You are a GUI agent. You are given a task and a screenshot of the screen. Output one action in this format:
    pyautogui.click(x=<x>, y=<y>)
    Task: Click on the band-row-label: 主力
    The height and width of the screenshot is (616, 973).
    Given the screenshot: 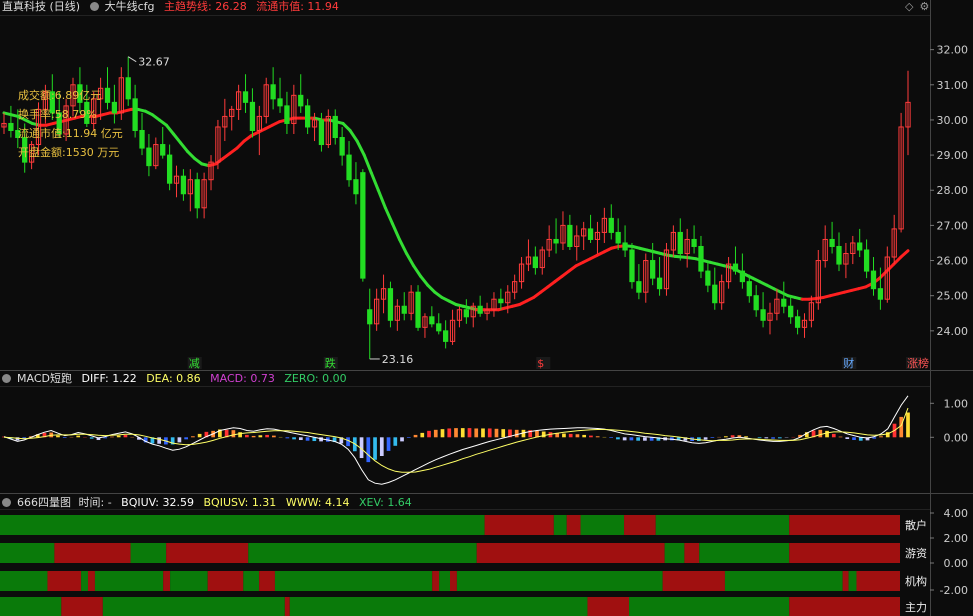 What is the action you would take?
    pyautogui.click(x=916, y=607)
    